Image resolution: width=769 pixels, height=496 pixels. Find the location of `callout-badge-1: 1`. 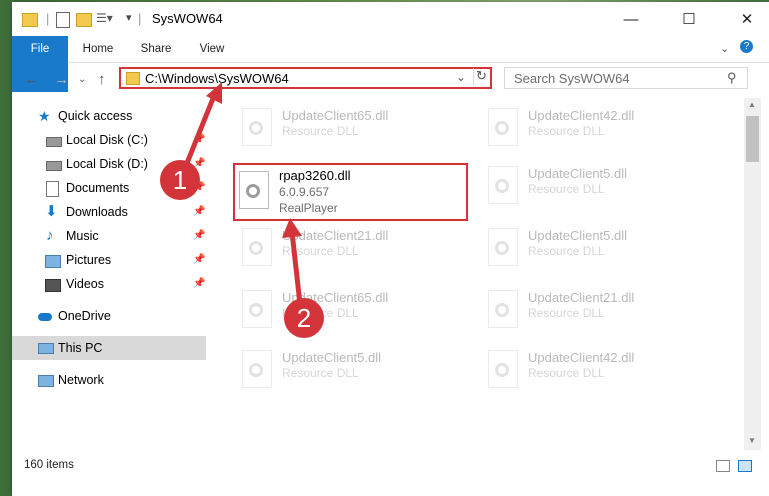

callout-badge-1: 1 is located at coordinates (180, 180).